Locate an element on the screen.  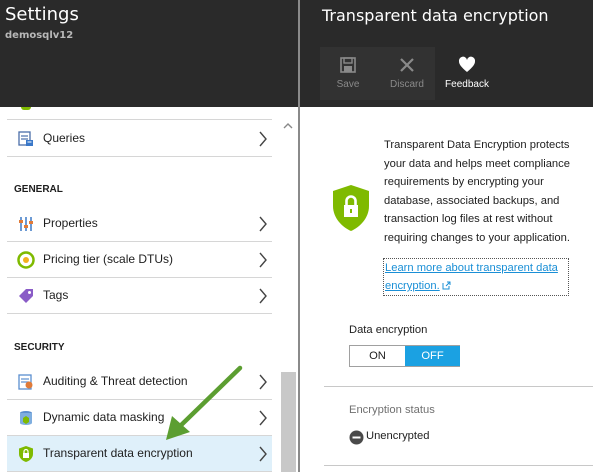
menu-item-auditing: Auditing & Threat detection is located at coordinates (139, 382).